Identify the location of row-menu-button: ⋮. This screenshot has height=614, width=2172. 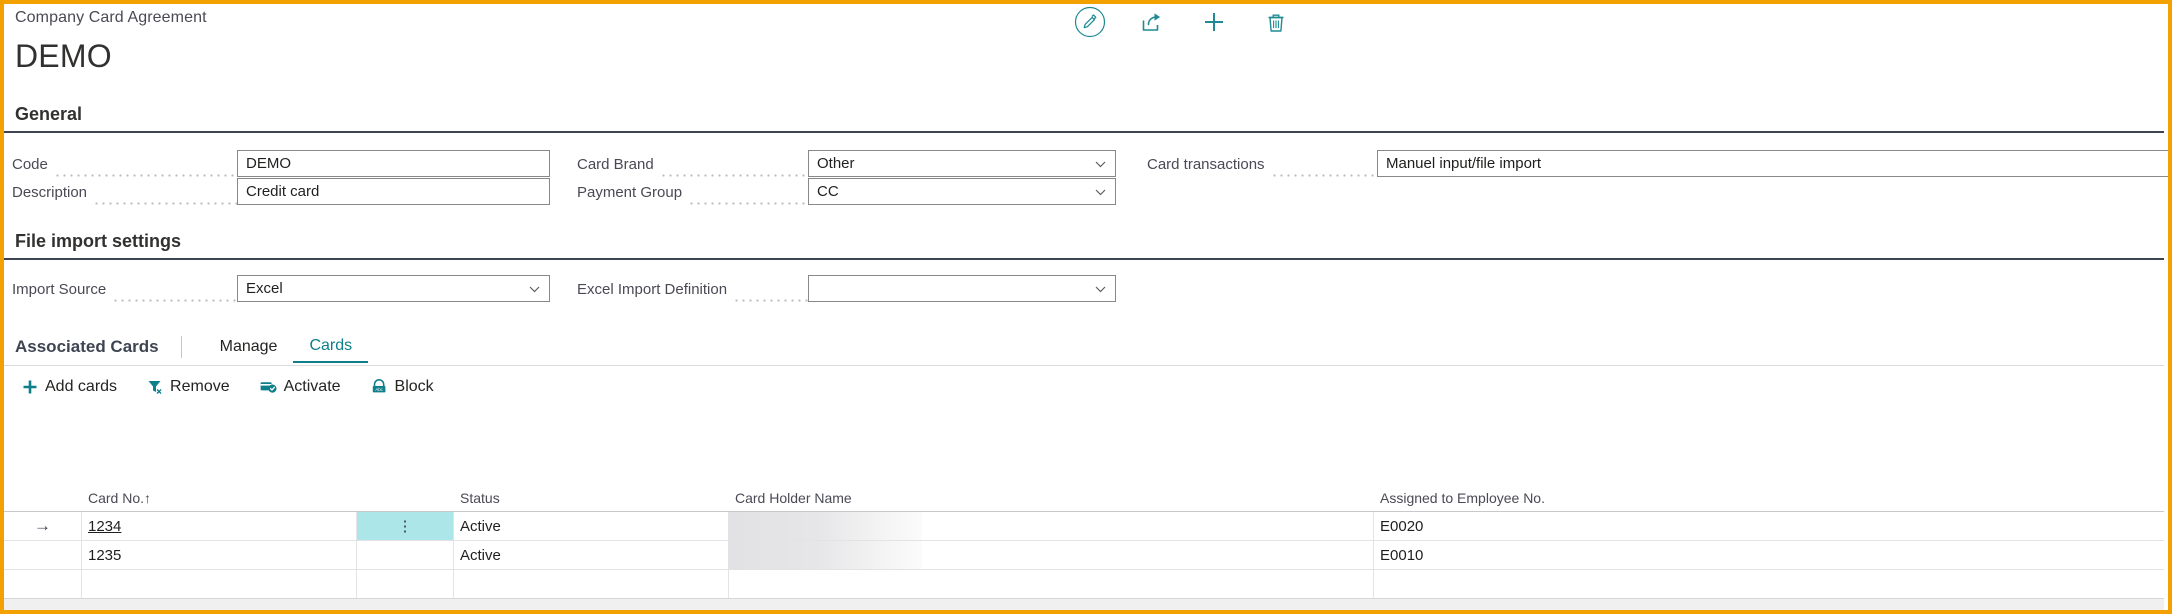
(405, 526).